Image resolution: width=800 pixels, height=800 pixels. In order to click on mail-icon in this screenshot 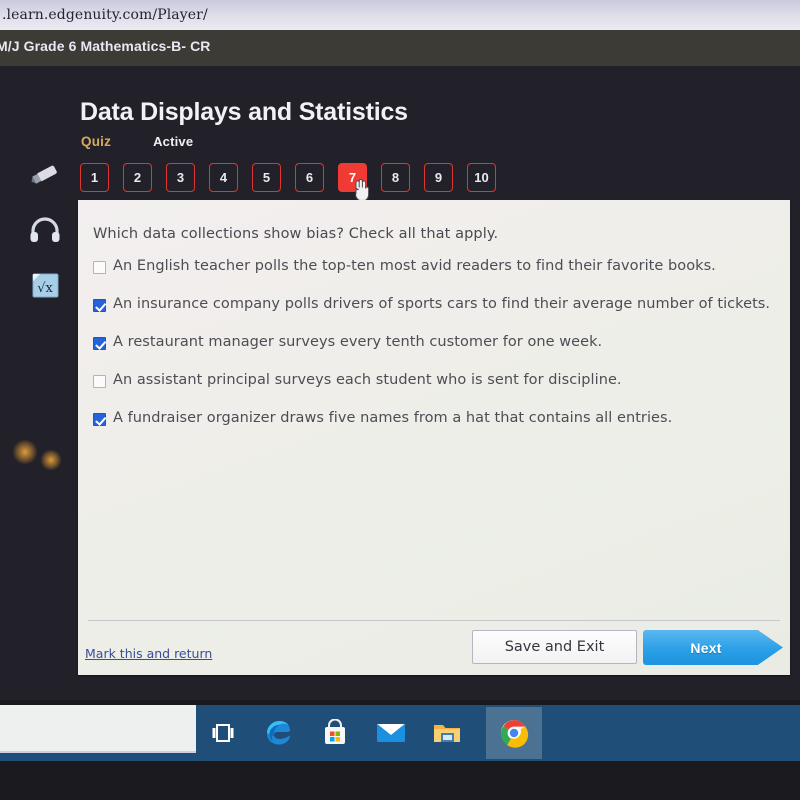, I will do `click(391, 733)`.